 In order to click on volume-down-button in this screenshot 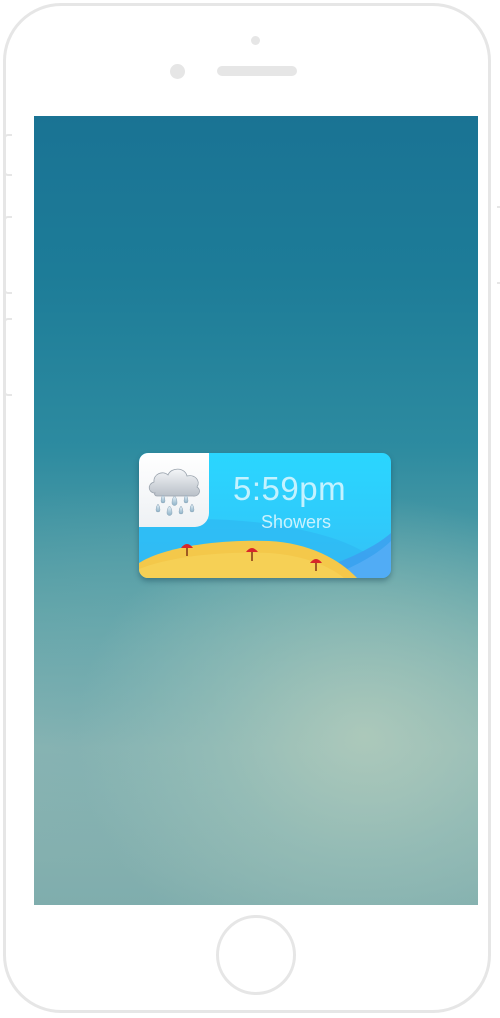, I will do `click(8, 357)`.